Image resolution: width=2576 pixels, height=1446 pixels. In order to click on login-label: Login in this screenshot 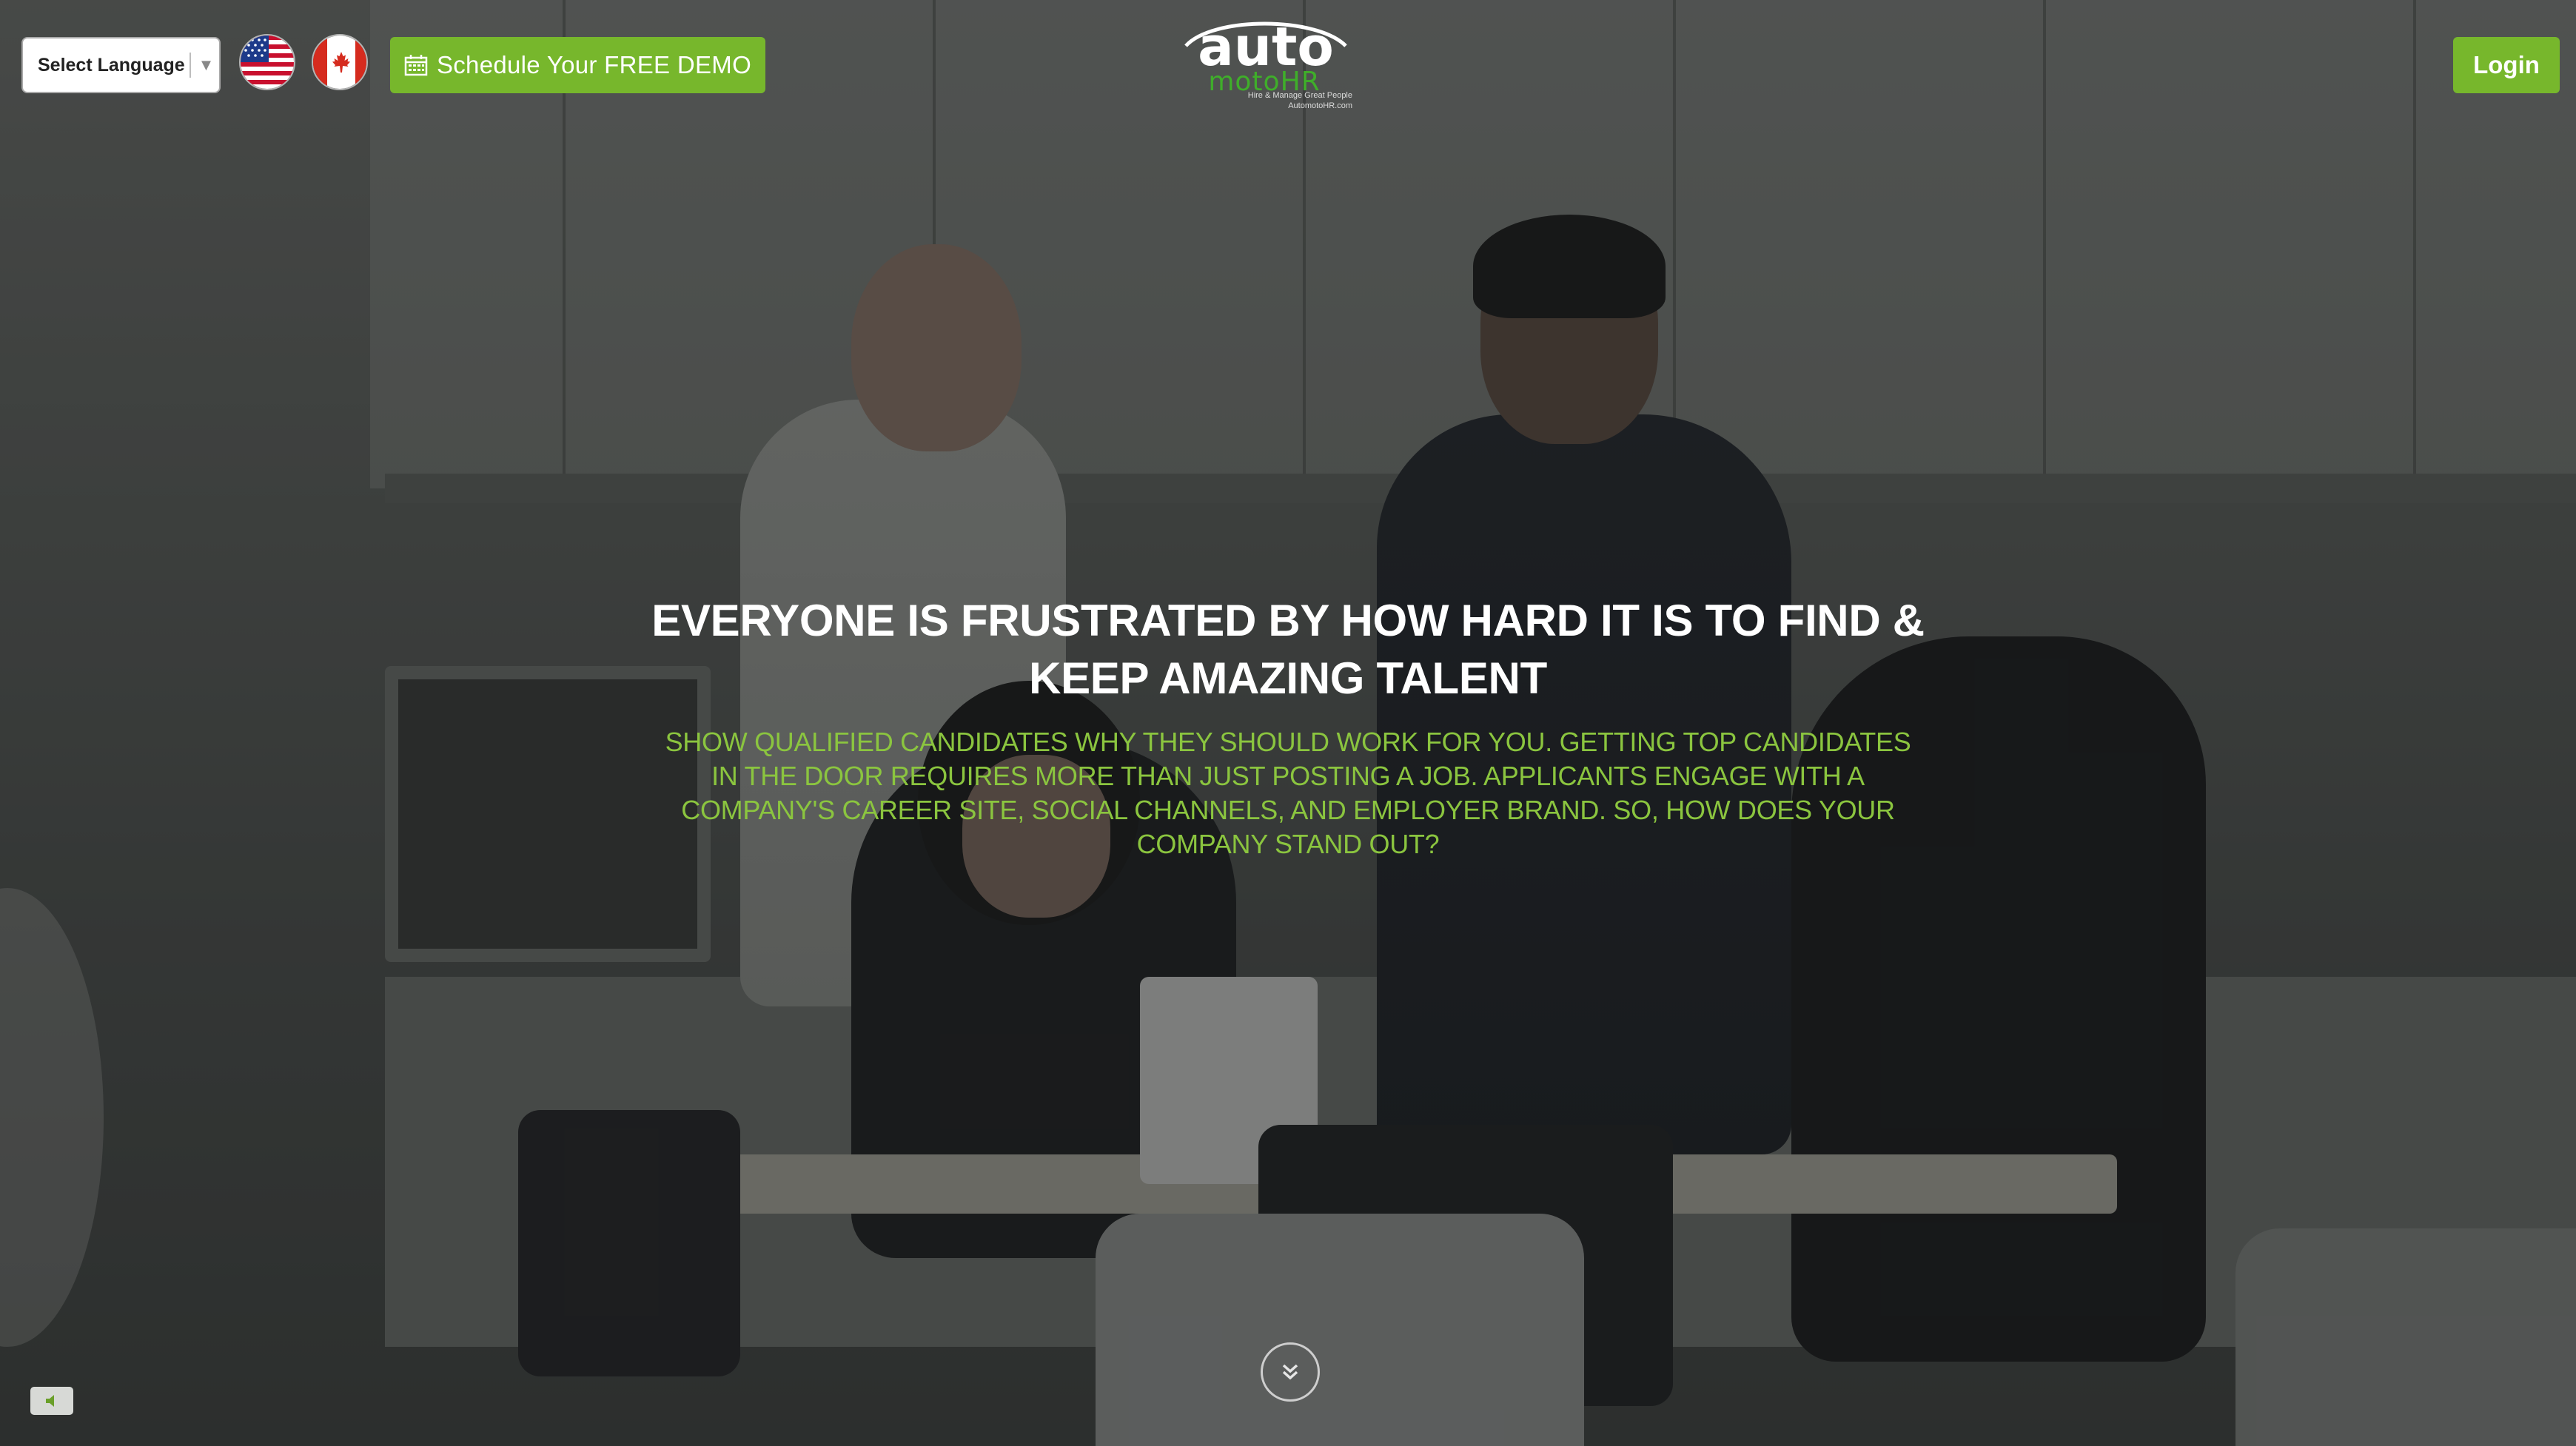, I will do `click(2506, 64)`.